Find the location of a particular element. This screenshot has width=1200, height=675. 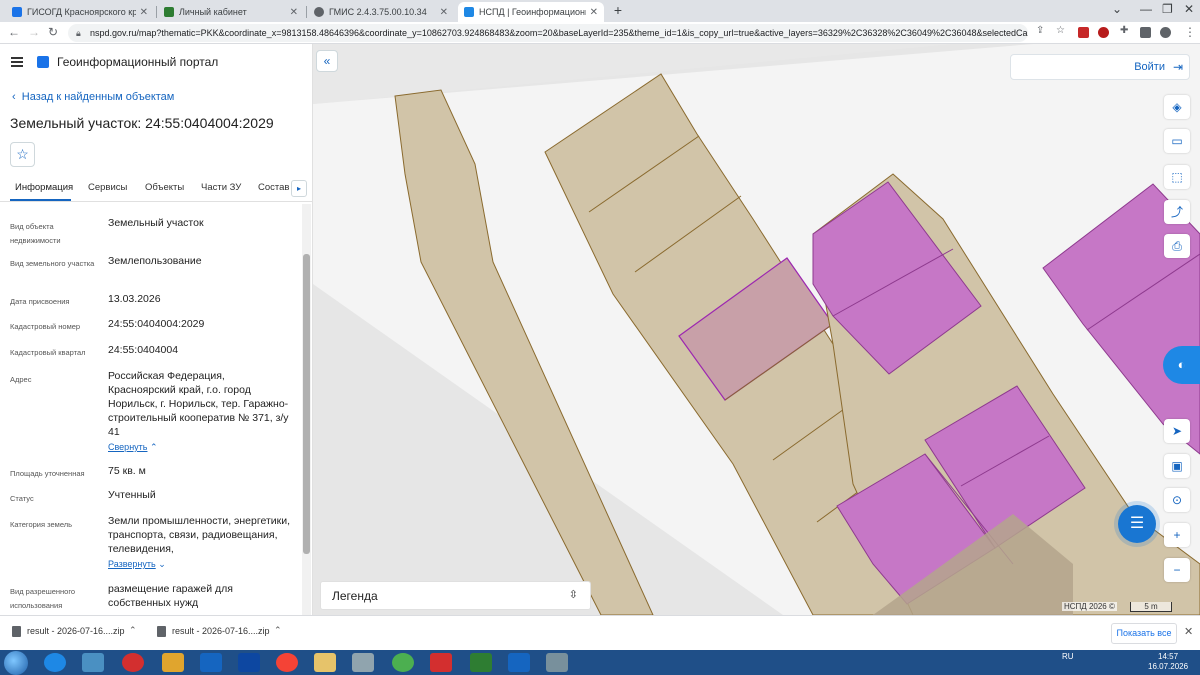

reload-icon: ↻ is located at coordinates (53, 32).